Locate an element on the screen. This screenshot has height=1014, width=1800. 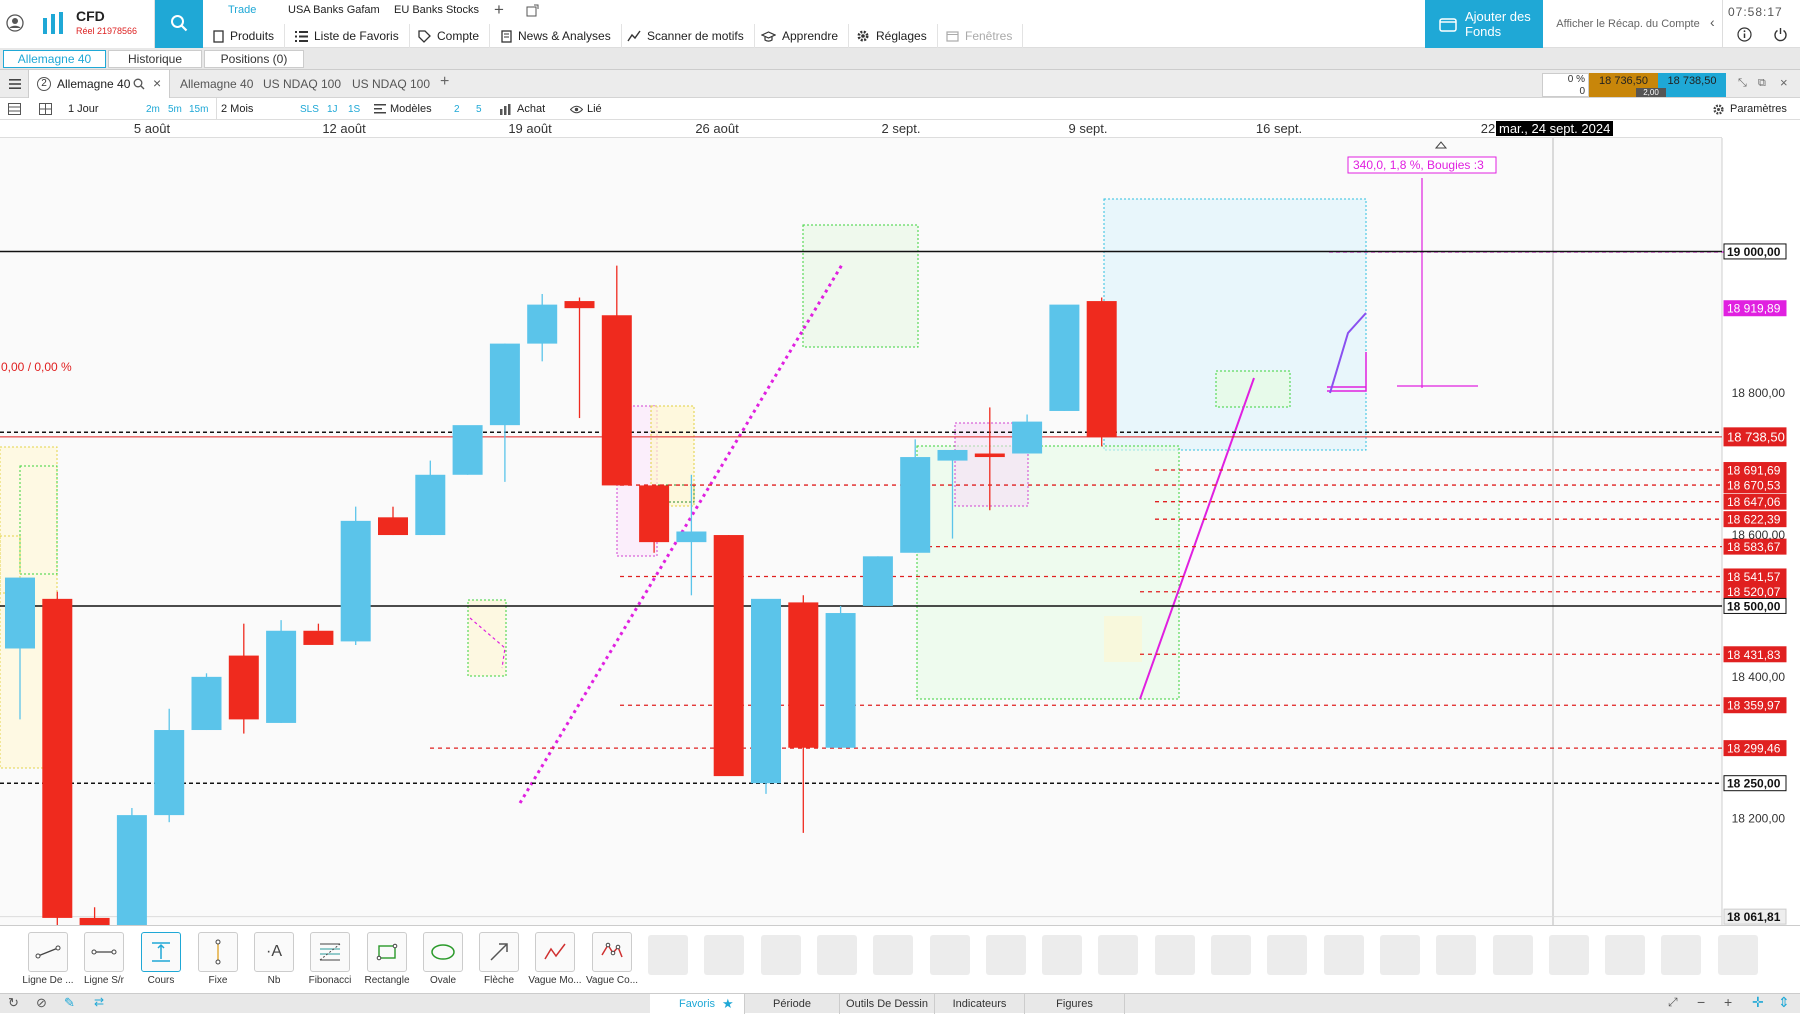
nav-reglages: Réglages is located at coordinates (892, 36).